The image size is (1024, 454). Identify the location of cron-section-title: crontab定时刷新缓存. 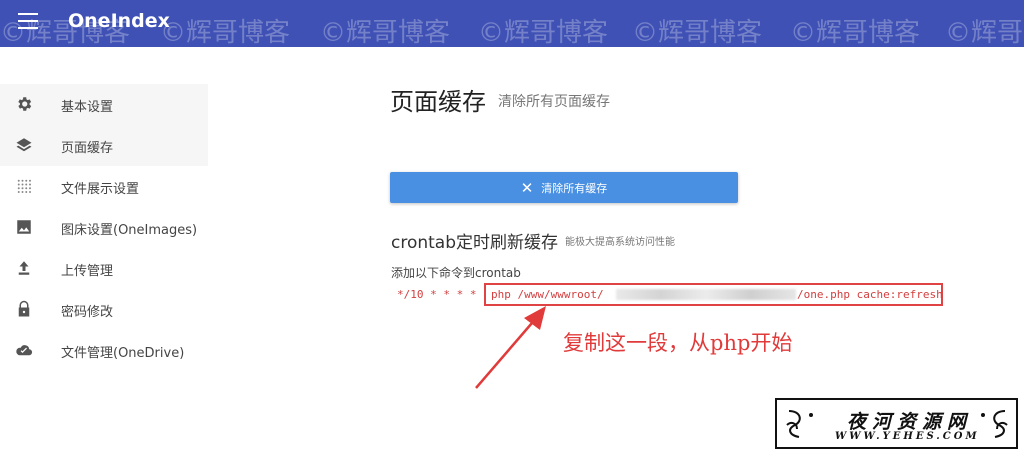
(475, 243).